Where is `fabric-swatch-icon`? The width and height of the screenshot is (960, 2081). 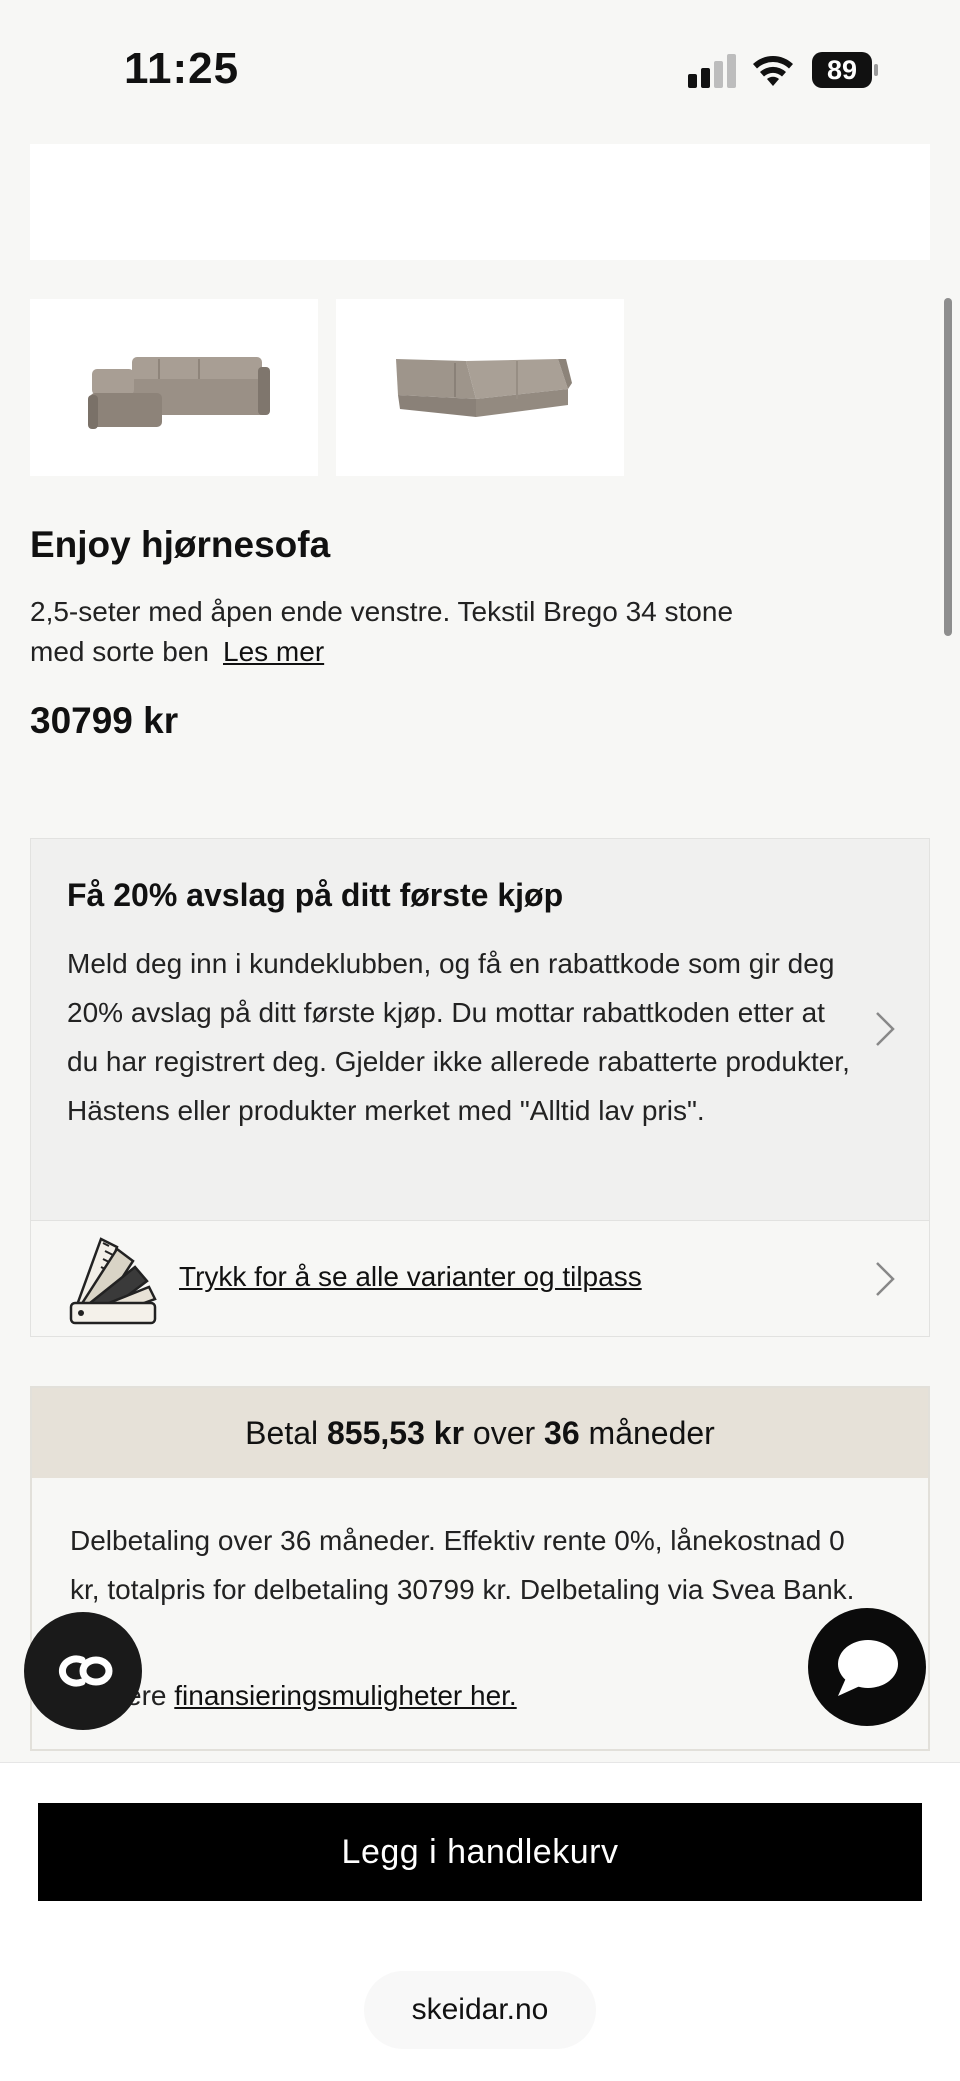
fabric-swatch-icon is located at coordinates (113, 1281).